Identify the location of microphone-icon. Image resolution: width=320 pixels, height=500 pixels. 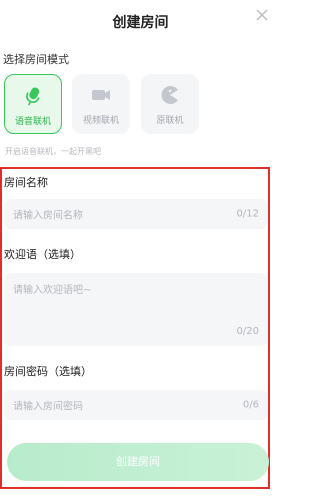
(33, 96).